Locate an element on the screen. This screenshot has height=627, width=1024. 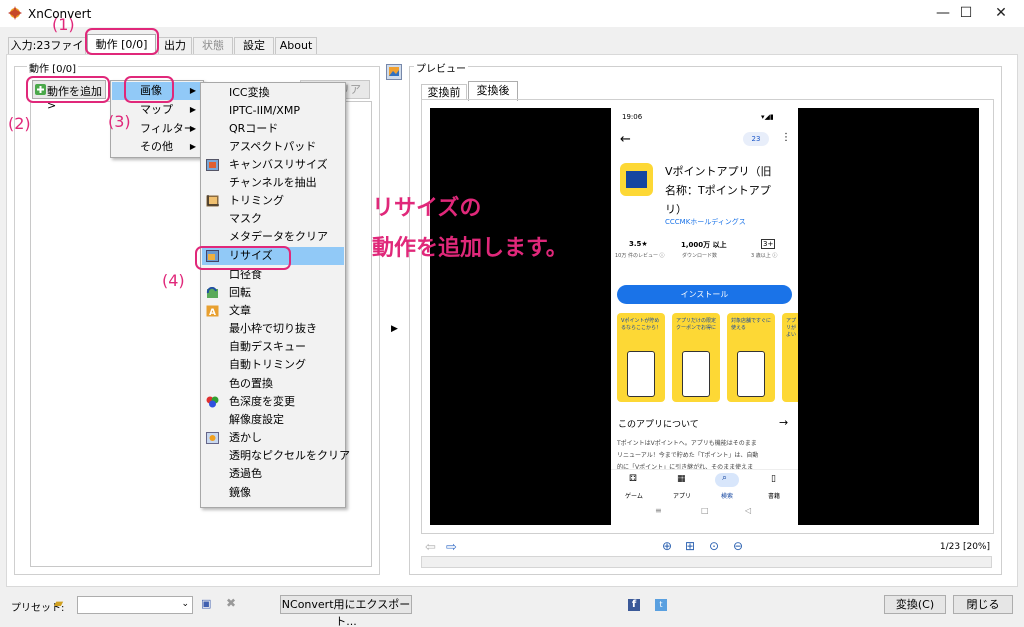
back-arrow-icon: ← is located at coordinates (625, 139).